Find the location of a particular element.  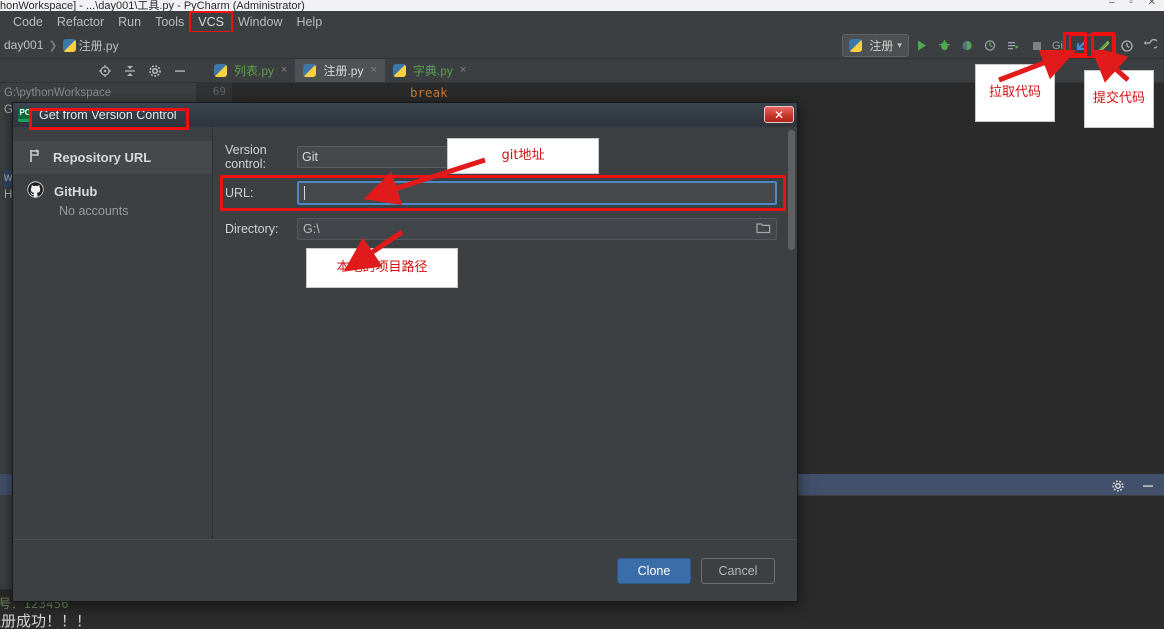

editor-tab-0: 列表.py × is located at coordinates (250, 70).